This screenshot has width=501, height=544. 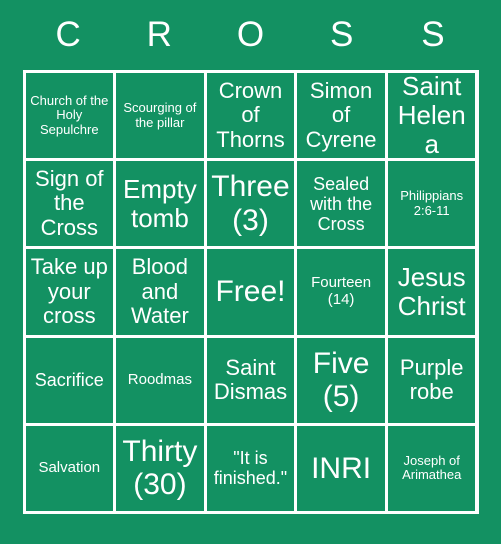 What do you see at coordinates (69, 468) in the screenshot?
I see `bingo-cell: Salvation` at bounding box center [69, 468].